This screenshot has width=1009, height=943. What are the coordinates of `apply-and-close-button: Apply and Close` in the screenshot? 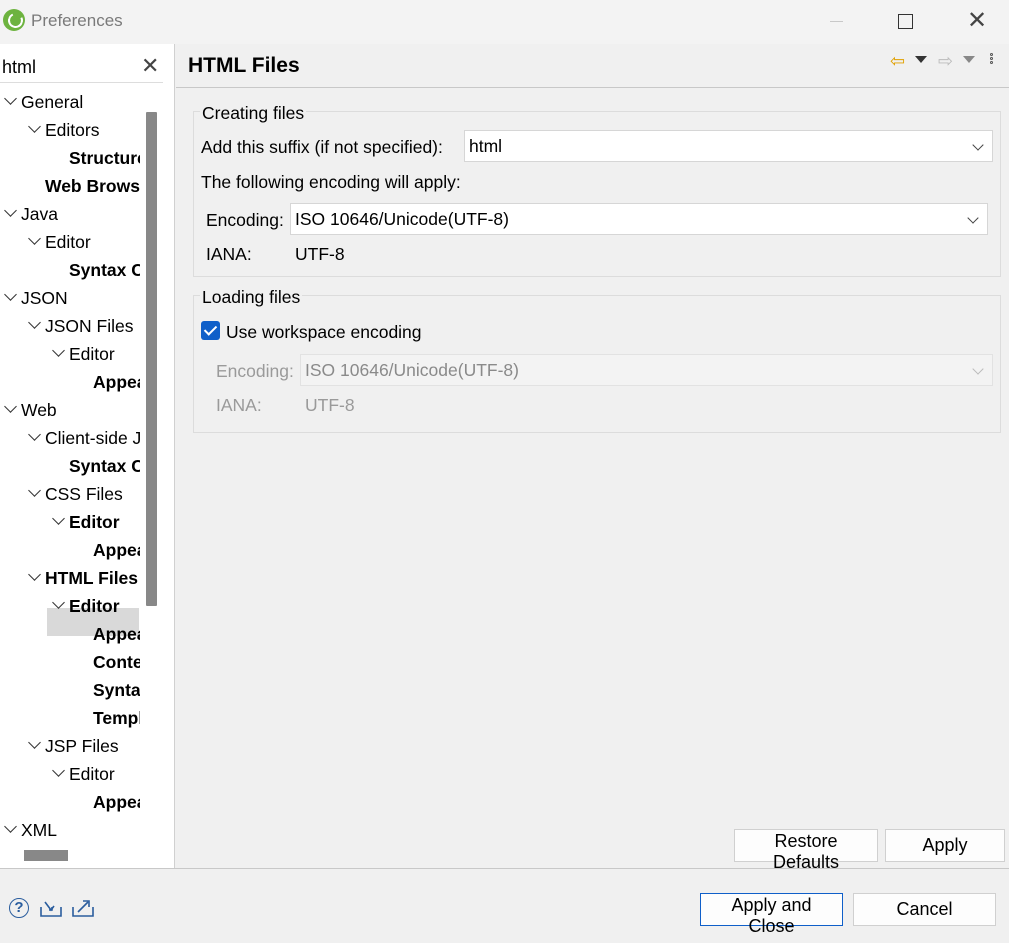 It's located at (771, 914).